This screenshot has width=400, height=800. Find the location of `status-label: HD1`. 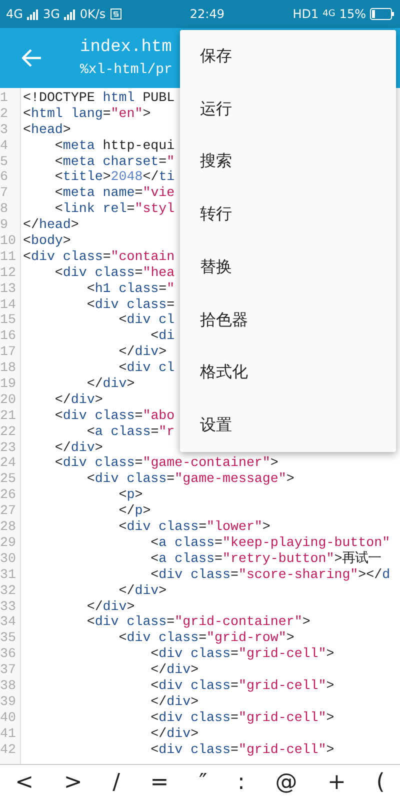

status-label: HD1 is located at coordinates (305, 14).